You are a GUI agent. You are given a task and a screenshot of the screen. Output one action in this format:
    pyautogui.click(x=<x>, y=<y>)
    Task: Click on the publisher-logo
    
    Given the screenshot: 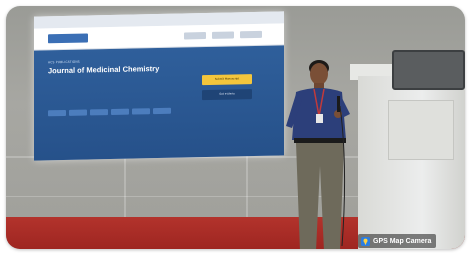 What is the action you would take?
    pyautogui.click(x=68, y=38)
    